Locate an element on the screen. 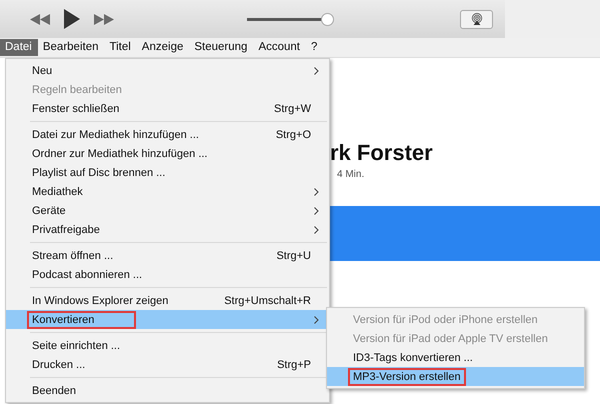 The height and width of the screenshot is (404, 600). menu-title: Anzeige is located at coordinates (163, 47).